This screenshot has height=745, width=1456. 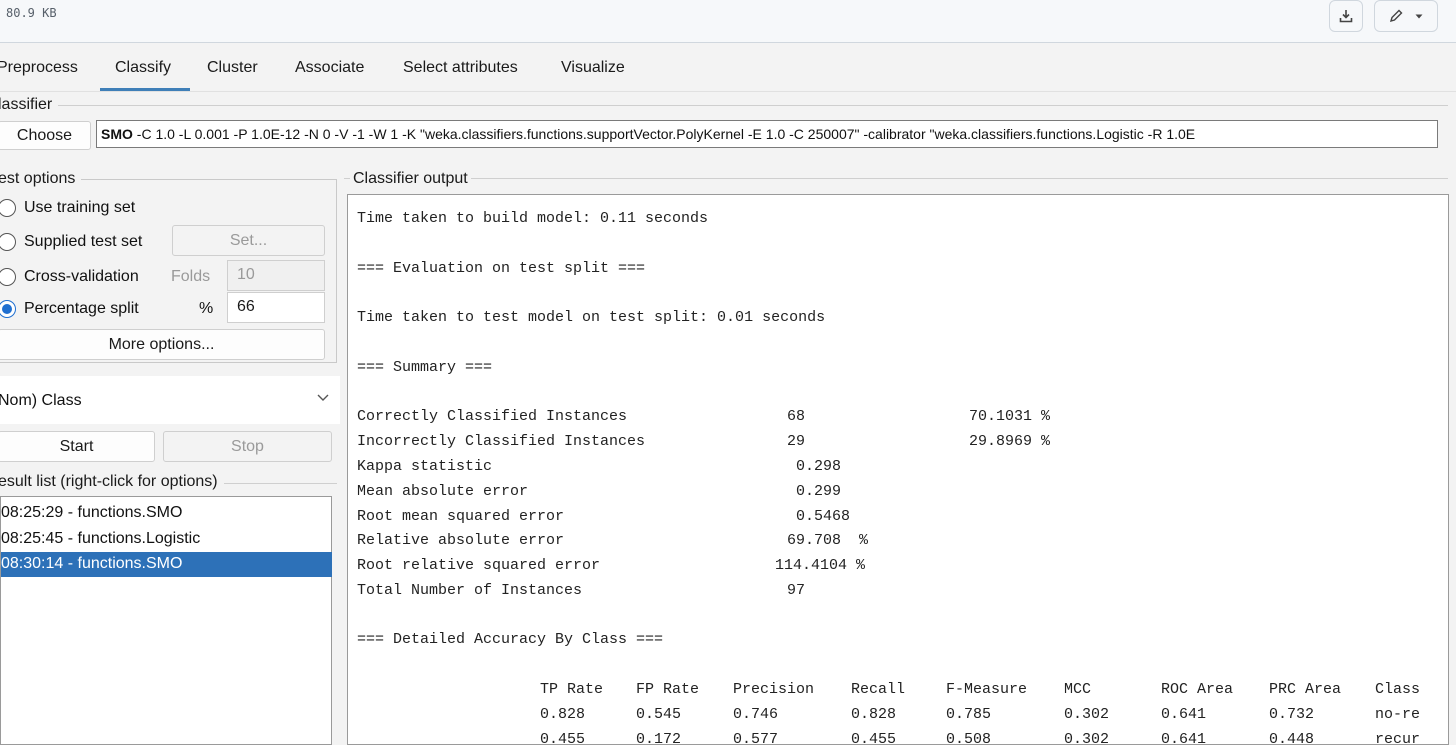 I want to click on table-column-header: TP Rate, so click(x=572, y=689).